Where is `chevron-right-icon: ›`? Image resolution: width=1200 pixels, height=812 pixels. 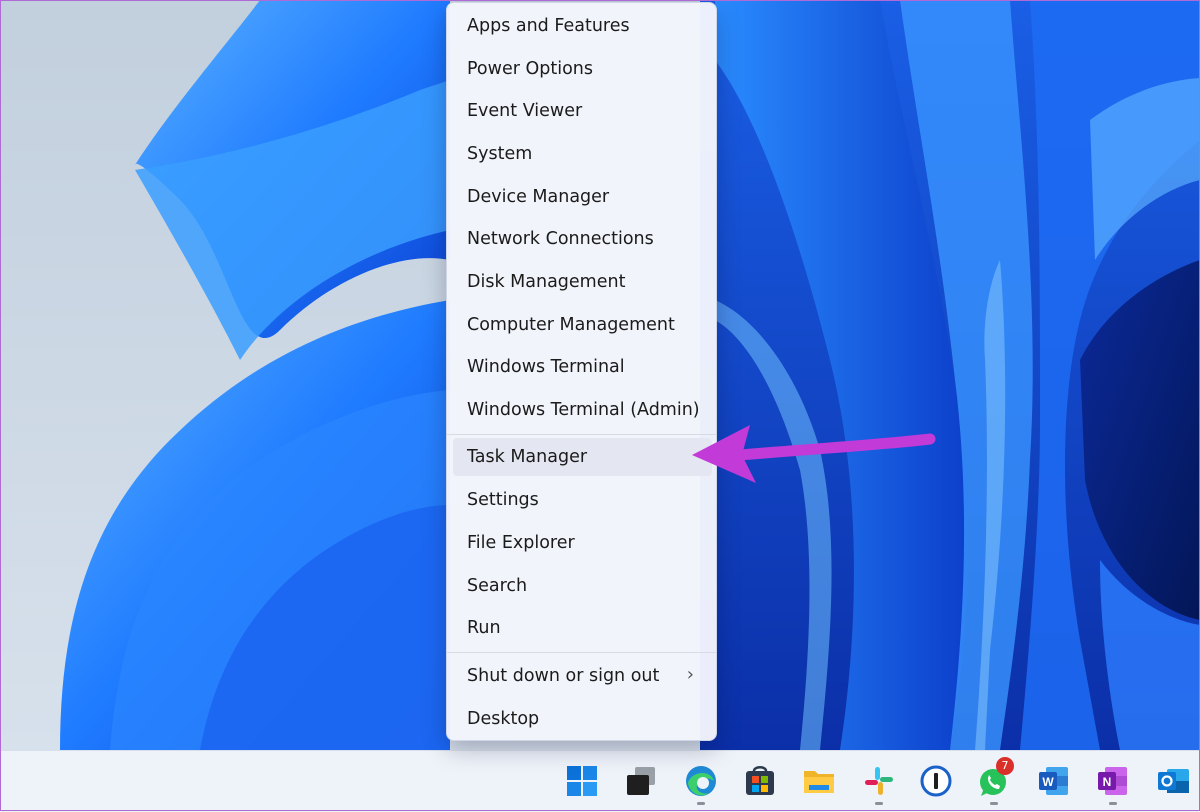 chevron-right-icon: › is located at coordinates (690, 674).